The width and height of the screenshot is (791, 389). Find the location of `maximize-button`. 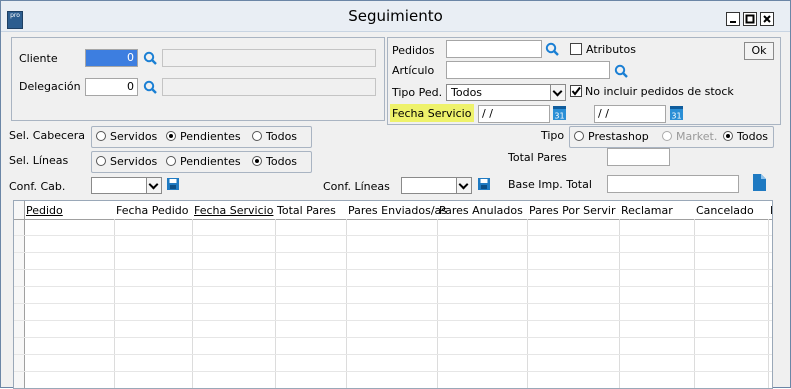

maximize-button is located at coordinates (750, 19).